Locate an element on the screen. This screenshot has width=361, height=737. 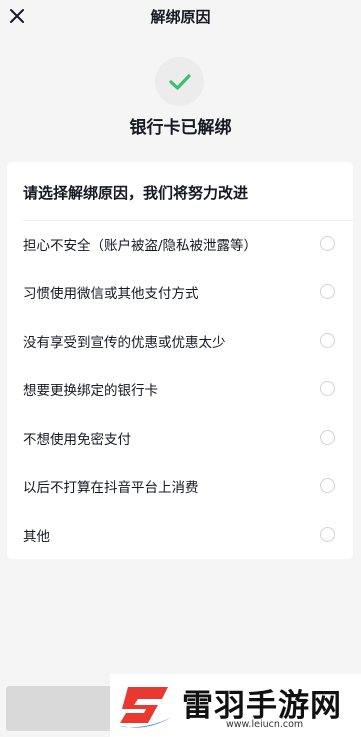
reason-label: 习惯使用微信或其他支付方式 is located at coordinates (111, 294).